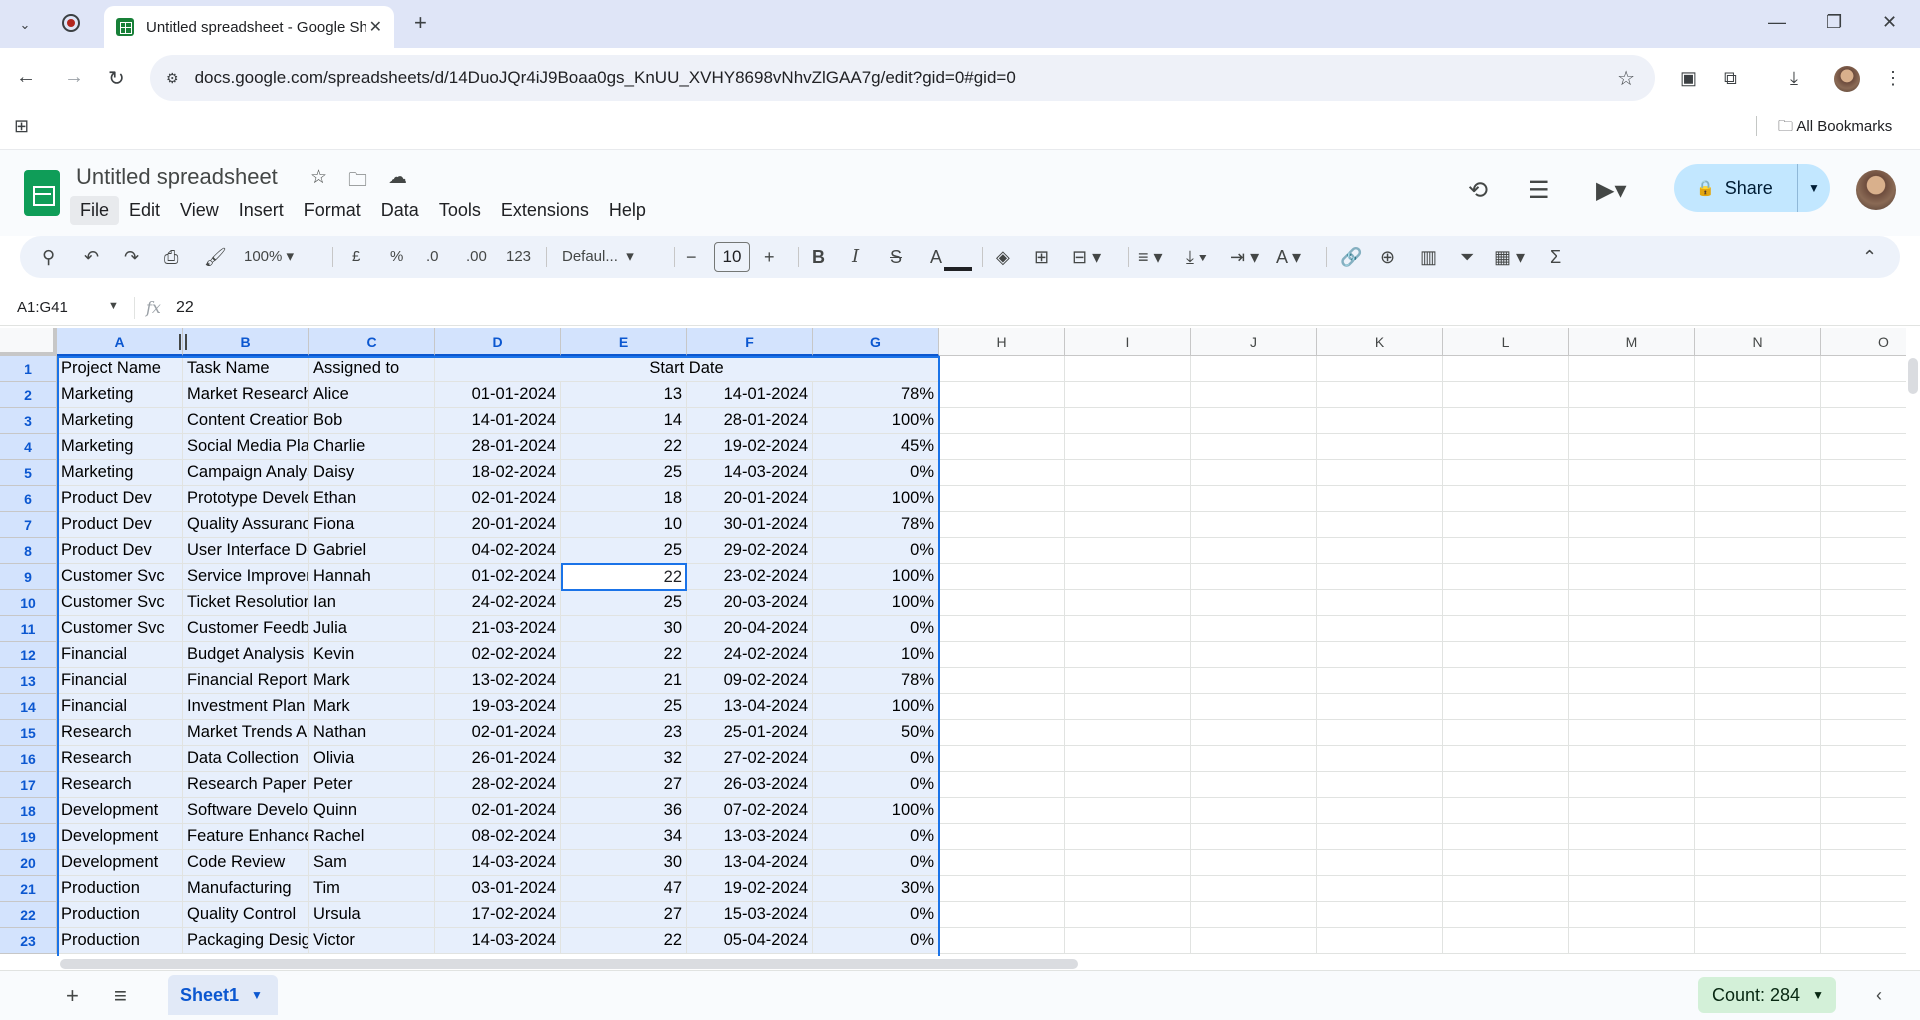 The width and height of the screenshot is (1920, 1020). I want to click on cell: Alice, so click(372, 395).